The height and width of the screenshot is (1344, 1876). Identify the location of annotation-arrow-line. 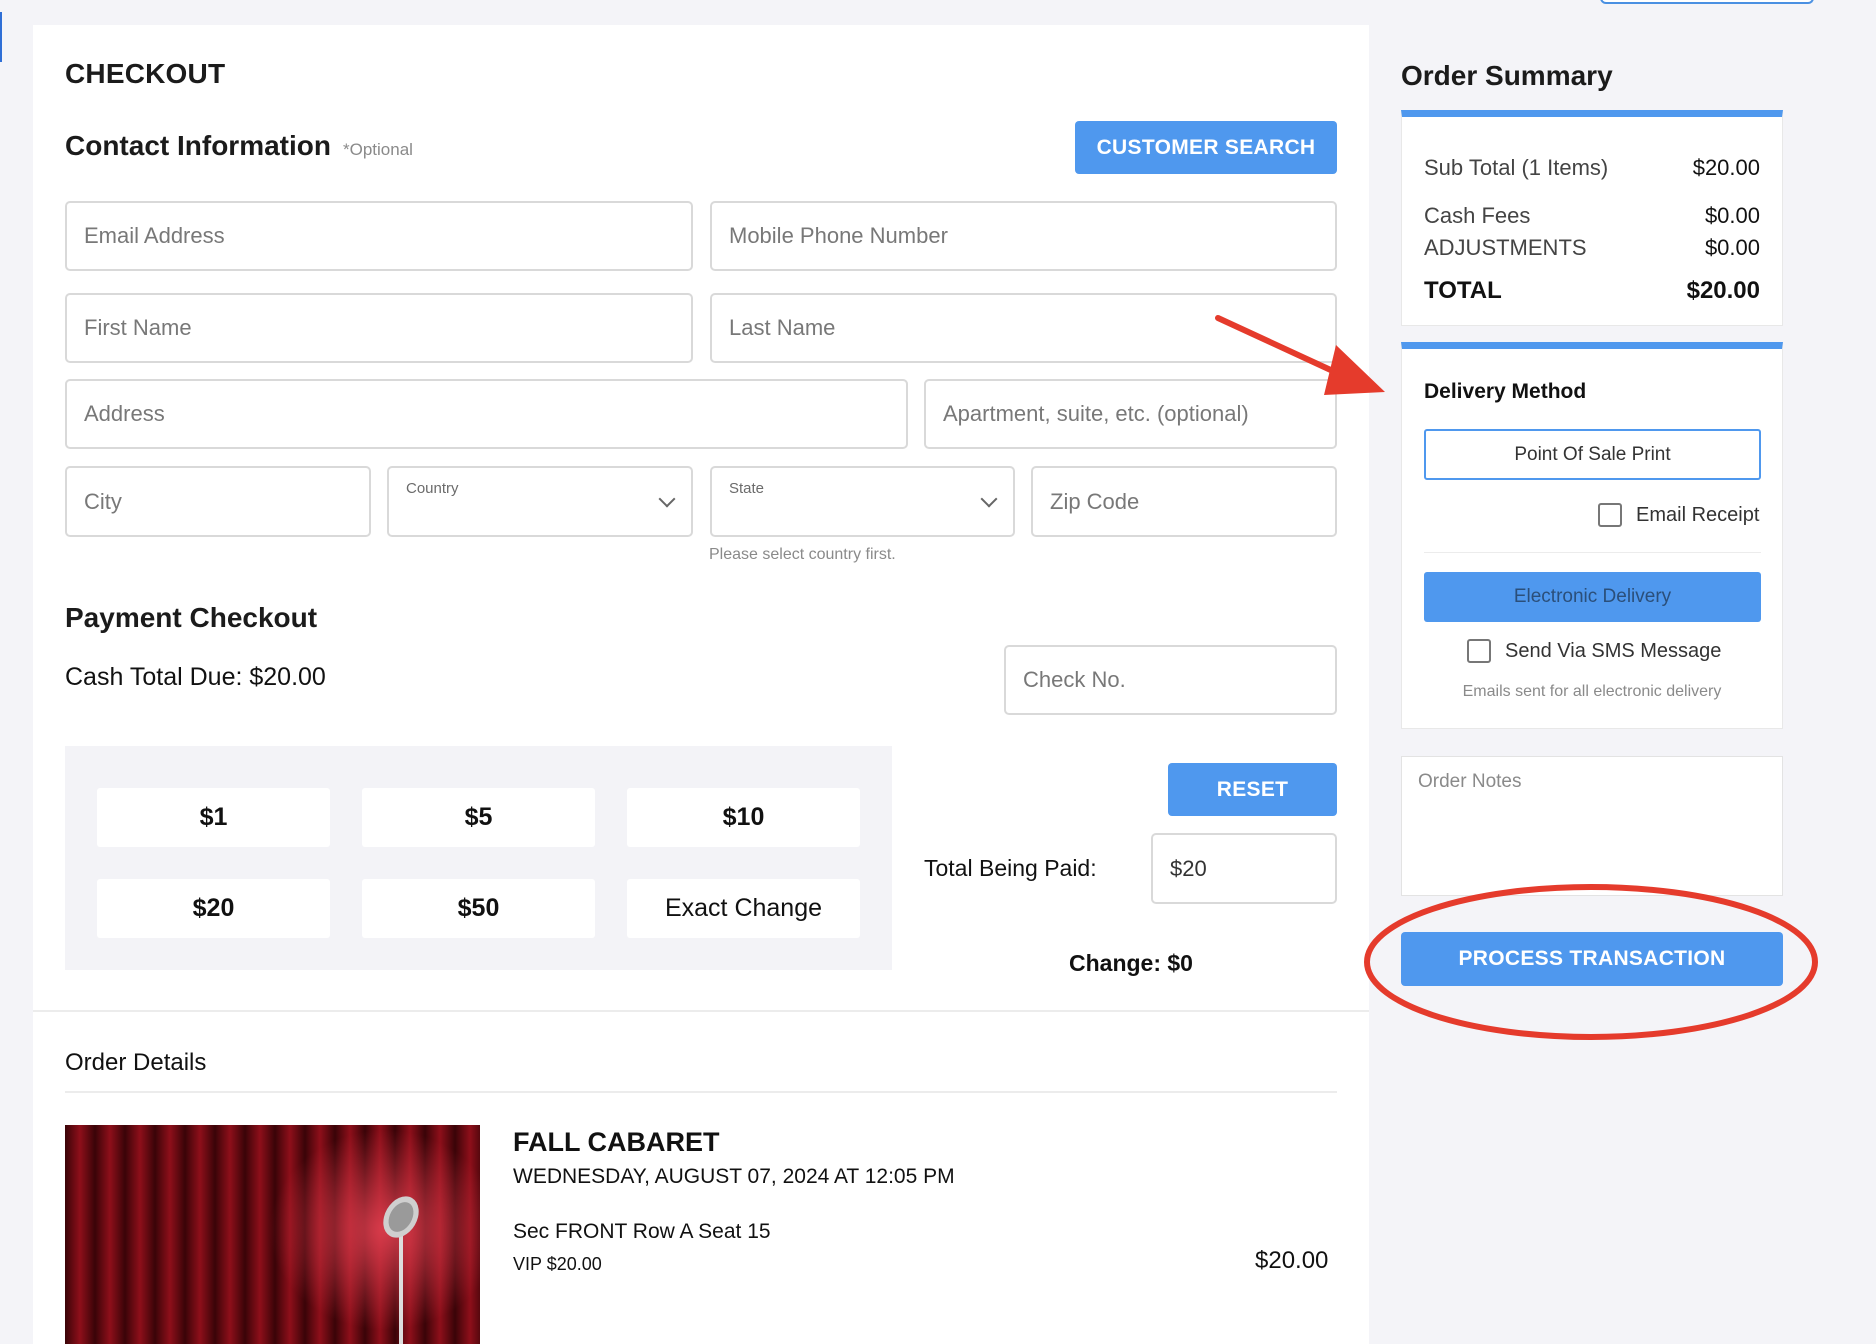
(1276, 345).